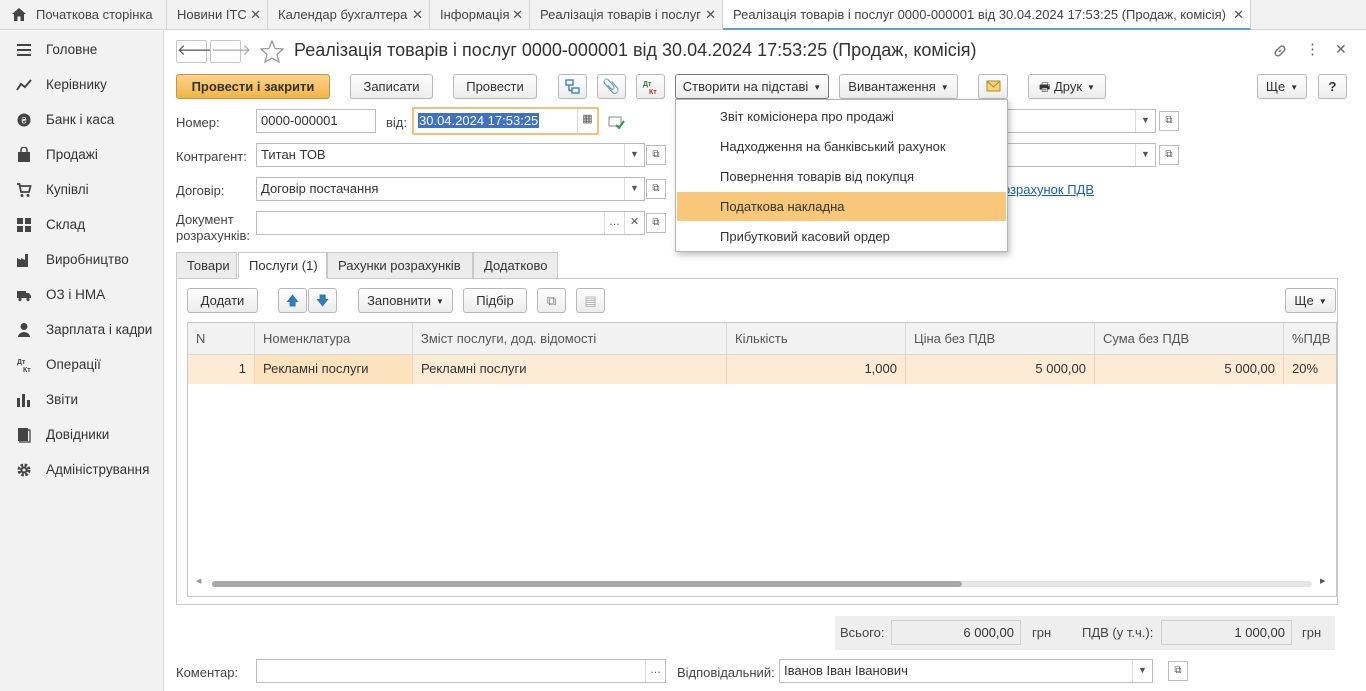 Image resolution: width=1366 pixels, height=691 pixels. I want to click on menu-item-bank-receipt: Надходження на банківський рахунок, so click(841, 146).